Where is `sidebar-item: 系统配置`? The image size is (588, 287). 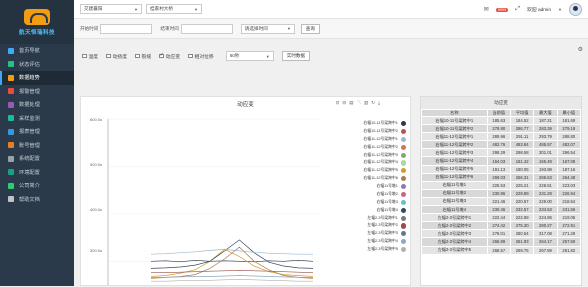
sidebar-item: 系统配置 is located at coordinates (37, 159).